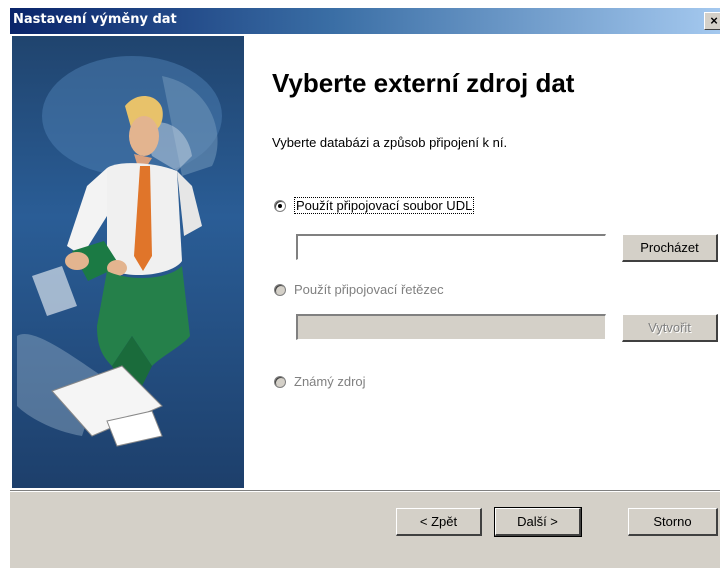 Image resolution: width=720 pixels, height=568 pixels. I want to click on radio-udl-label: Použít připojovací soubor UDL, so click(384, 205).